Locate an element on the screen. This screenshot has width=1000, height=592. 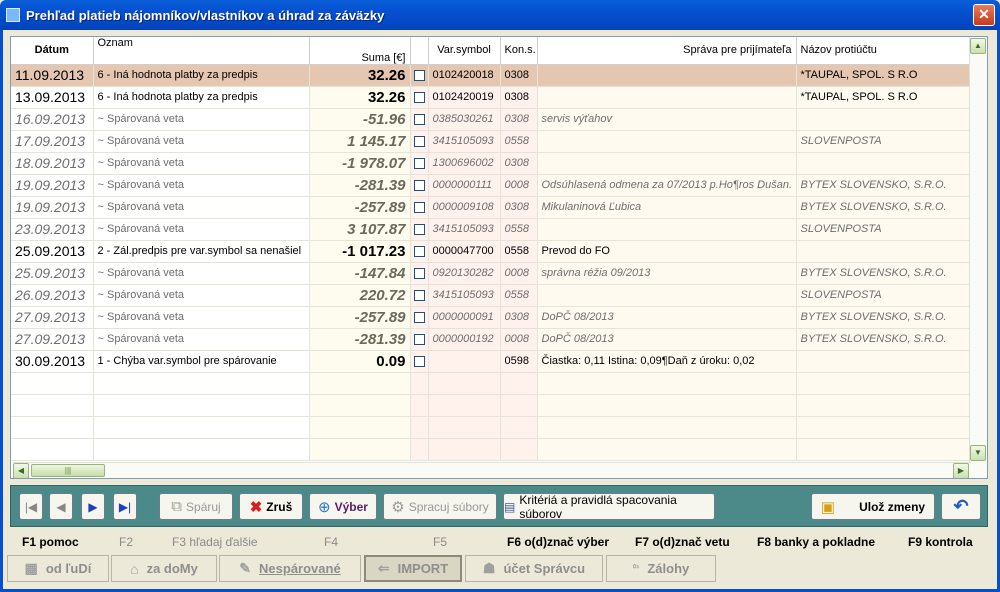
uloz-zmeny-button: ▣ Ulož zmeny is located at coordinates (873, 506).